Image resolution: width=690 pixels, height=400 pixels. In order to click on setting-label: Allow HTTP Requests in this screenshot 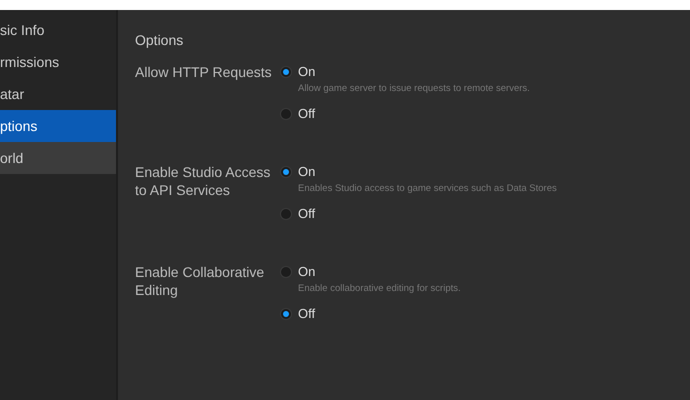, I will do `click(204, 72)`.